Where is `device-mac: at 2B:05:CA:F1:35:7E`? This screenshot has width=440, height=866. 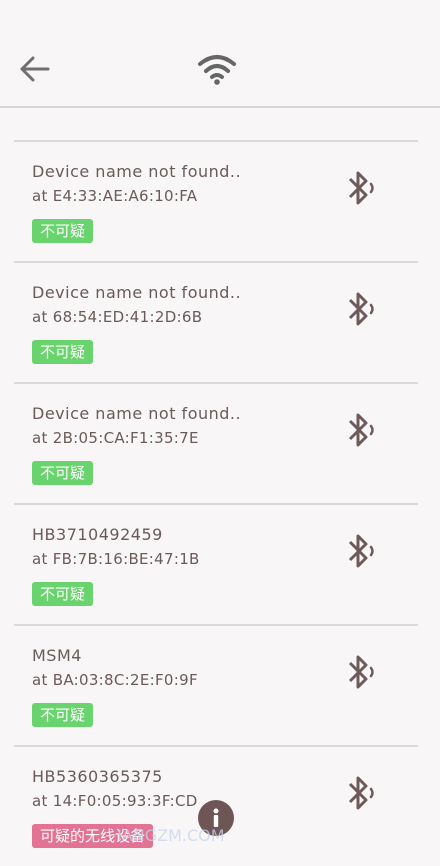 device-mac: at 2B:05:CA:F1:35:7E is located at coordinates (115, 438).